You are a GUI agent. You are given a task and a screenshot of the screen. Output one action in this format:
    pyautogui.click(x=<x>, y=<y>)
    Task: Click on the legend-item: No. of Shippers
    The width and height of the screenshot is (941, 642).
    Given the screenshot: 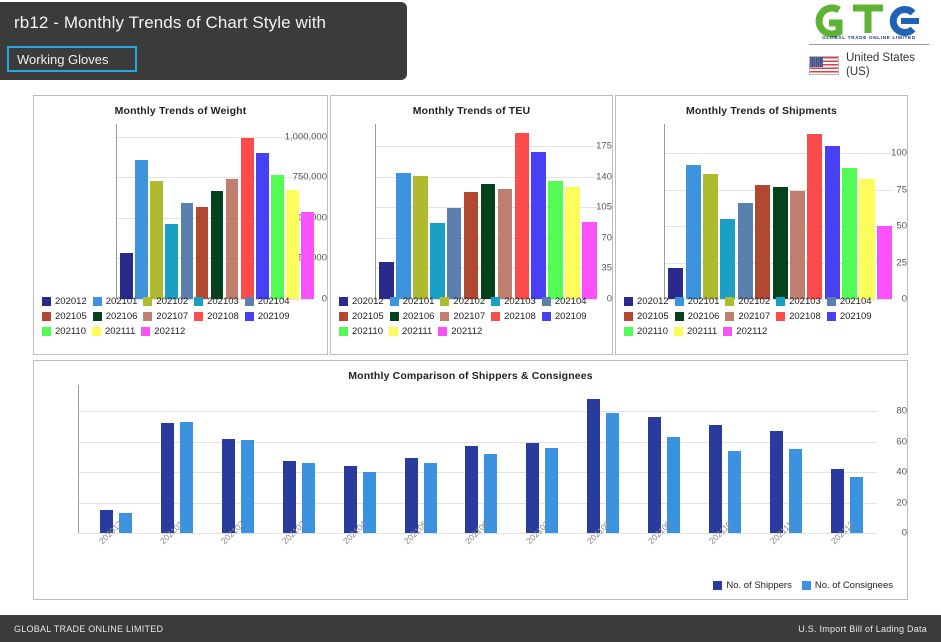 What is the action you would take?
    pyautogui.click(x=752, y=585)
    